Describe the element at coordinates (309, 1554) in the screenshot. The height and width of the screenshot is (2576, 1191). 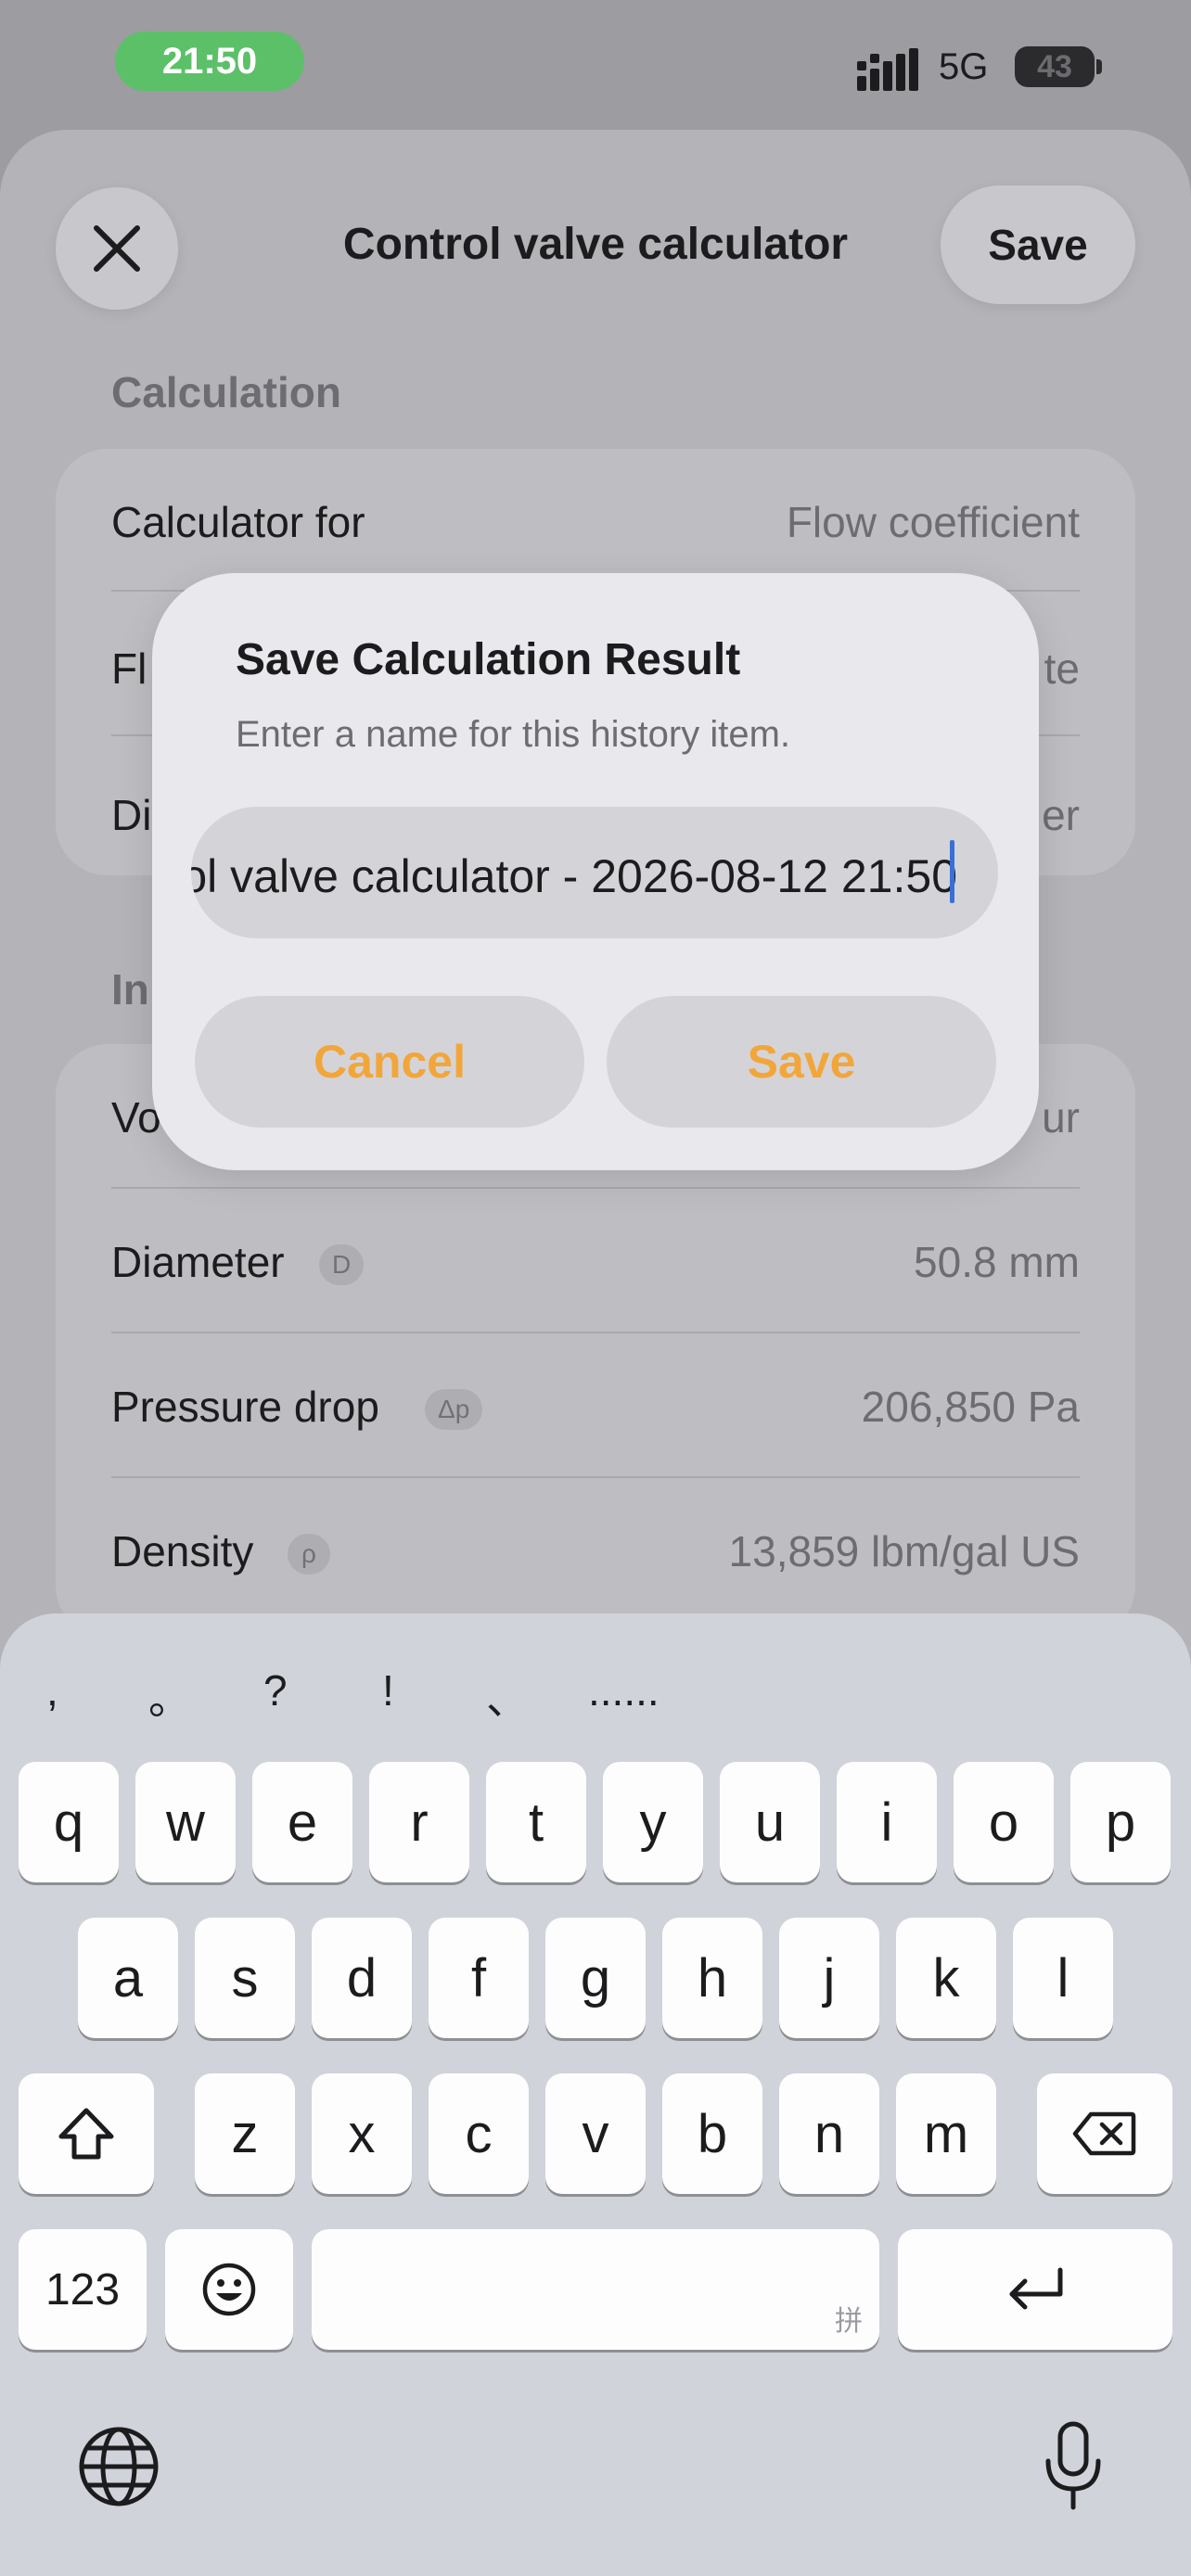
I see `symbol-badge-density: ρ` at that location.